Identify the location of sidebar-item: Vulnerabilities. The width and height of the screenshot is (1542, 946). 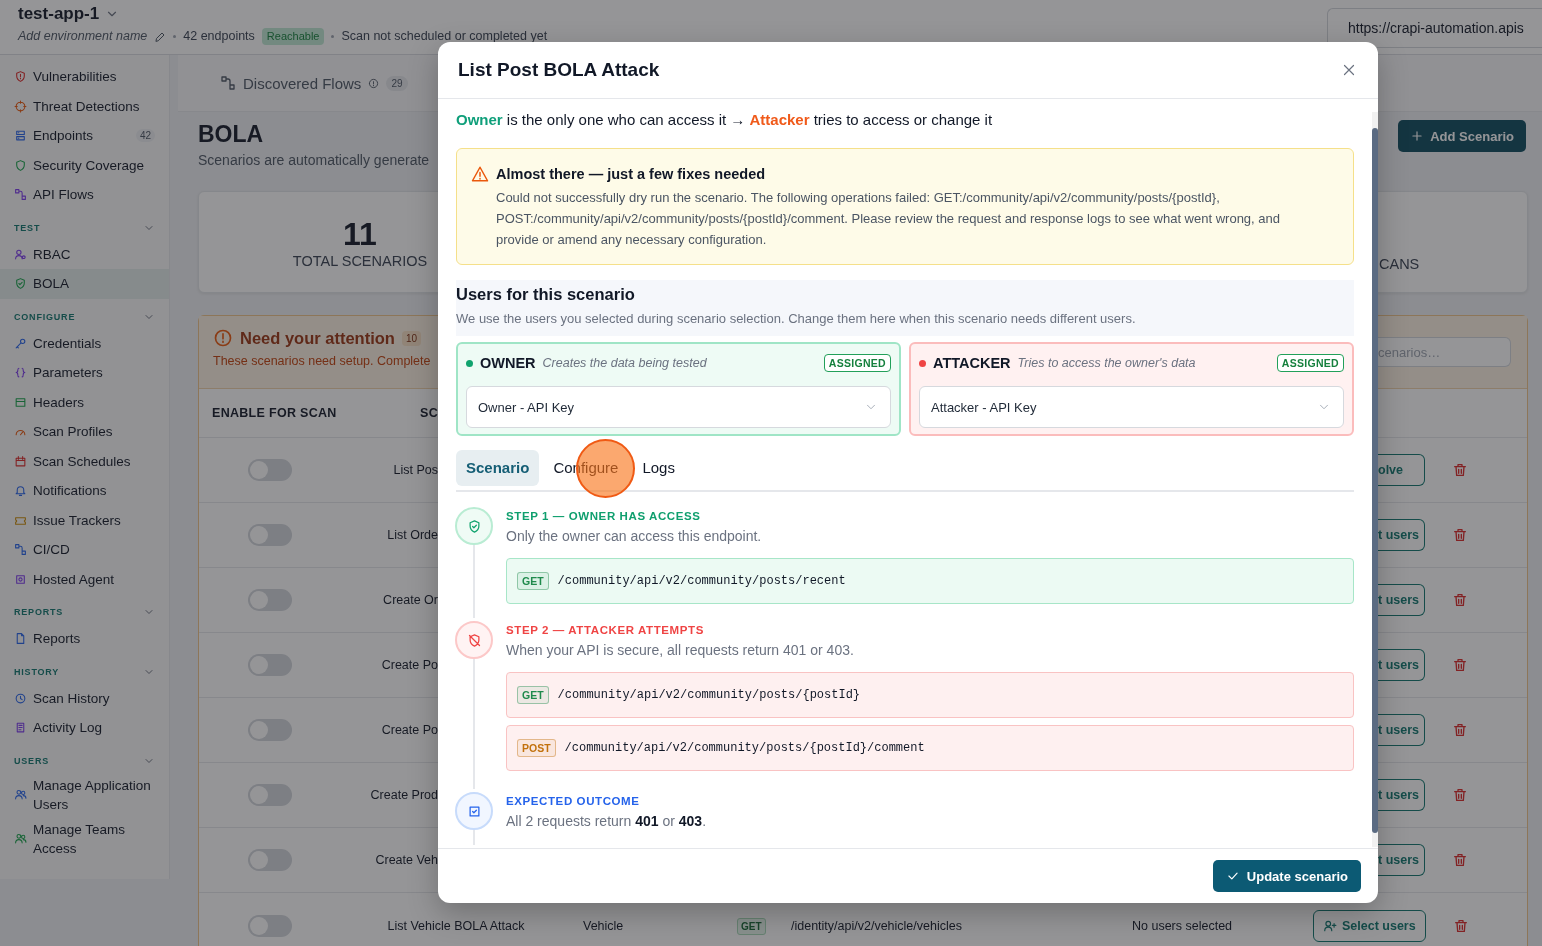
(84, 77).